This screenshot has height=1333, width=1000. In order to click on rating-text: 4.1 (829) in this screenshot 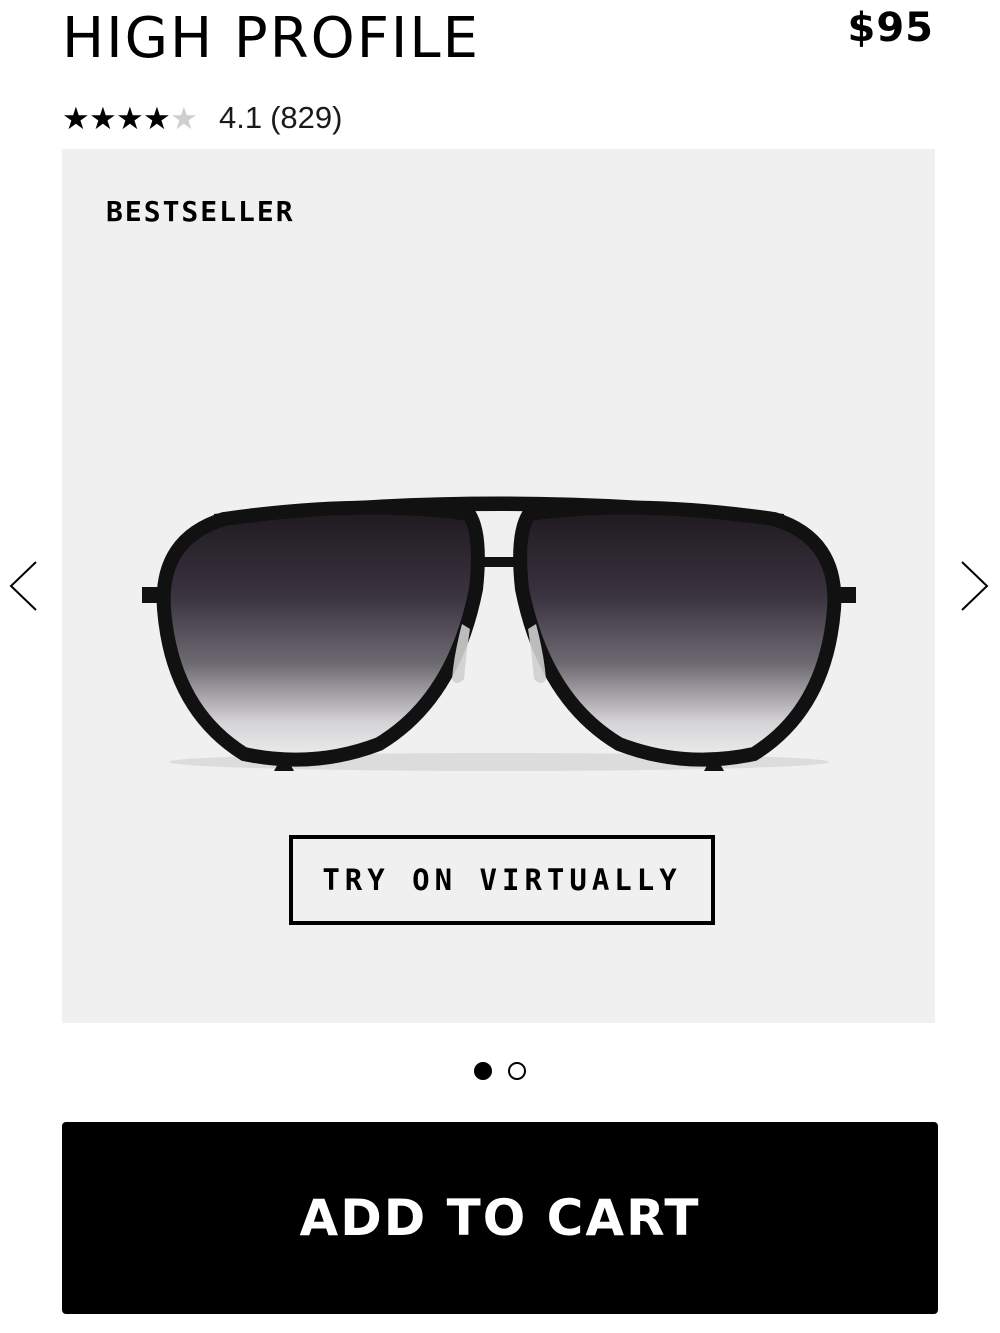, I will do `click(280, 118)`.